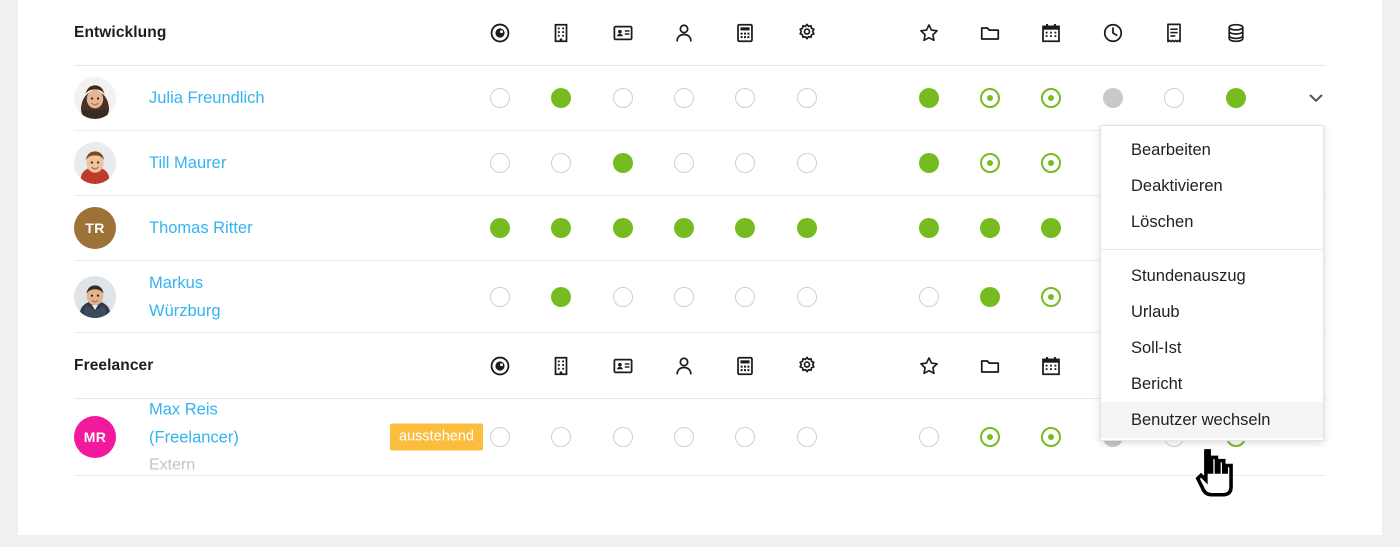 The image size is (1400, 547). I want to click on person-name-link-line2: (Freelancer), so click(274, 438).